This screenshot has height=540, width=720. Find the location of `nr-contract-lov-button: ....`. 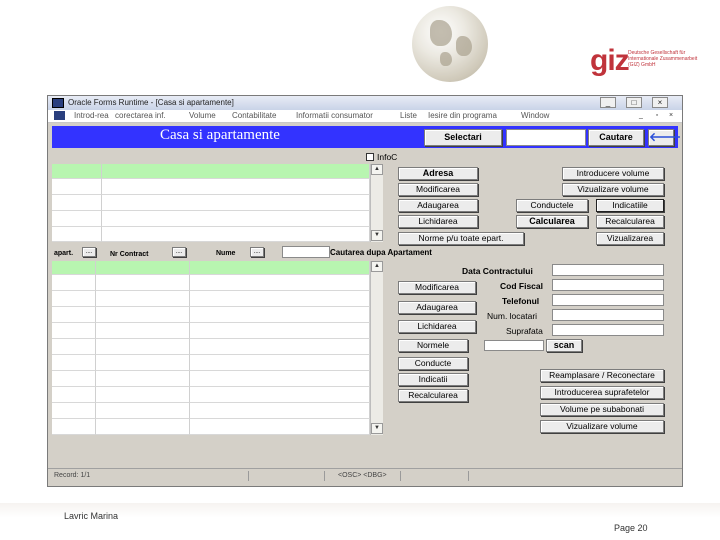

nr-contract-lov-button: .... is located at coordinates (179, 252).